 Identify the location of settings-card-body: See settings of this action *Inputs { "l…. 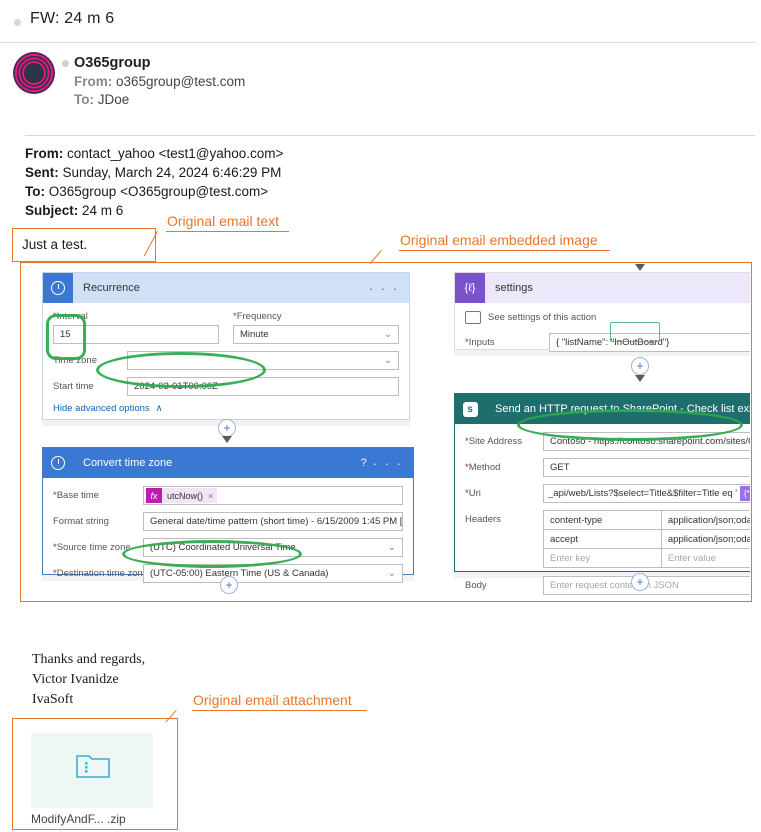
(602, 332).